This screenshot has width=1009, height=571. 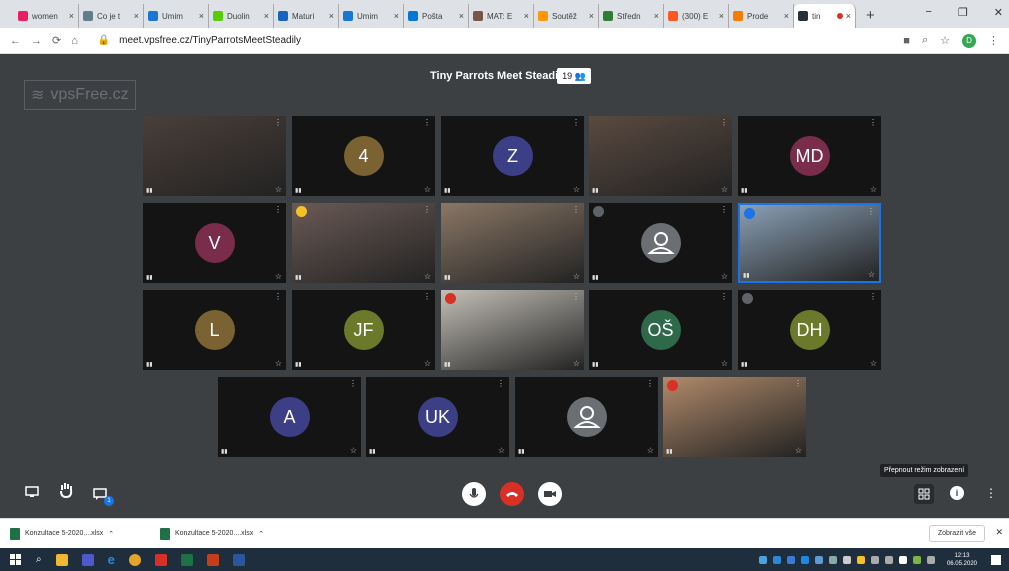 What do you see at coordinates (306, 16) in the screenshot?
I see `browser-tab: Maturi ×` at bounding box center [306, 16].